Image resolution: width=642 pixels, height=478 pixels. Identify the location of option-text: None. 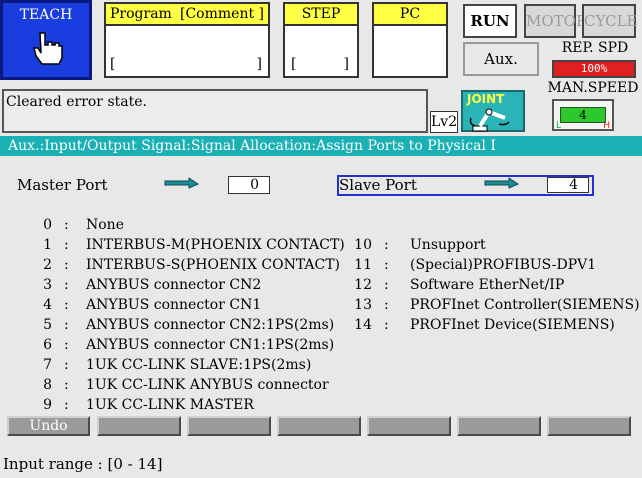
(105, 225).